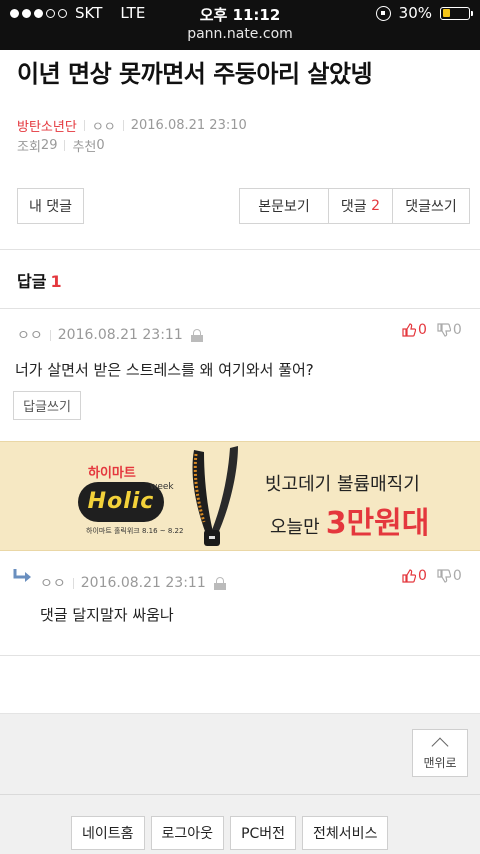 The width and height of the screenshot is (480, 854). Describe the element at coordinates (50, 206) in the screenshot. I see `my-comments-button: 내 댓글` at that location.